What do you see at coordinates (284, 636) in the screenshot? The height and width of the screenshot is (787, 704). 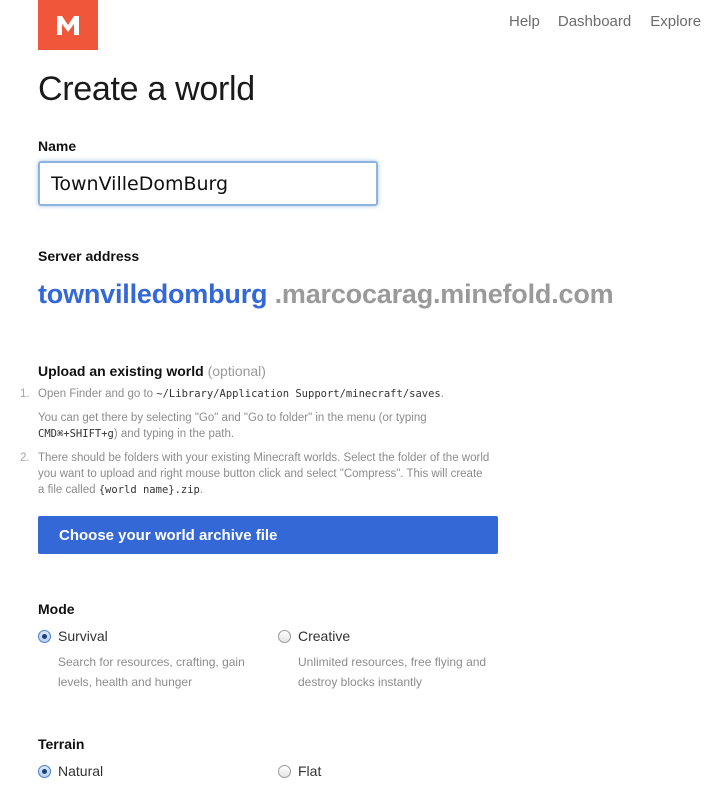 I see `creative-radio` at bounding box center [284, 636].